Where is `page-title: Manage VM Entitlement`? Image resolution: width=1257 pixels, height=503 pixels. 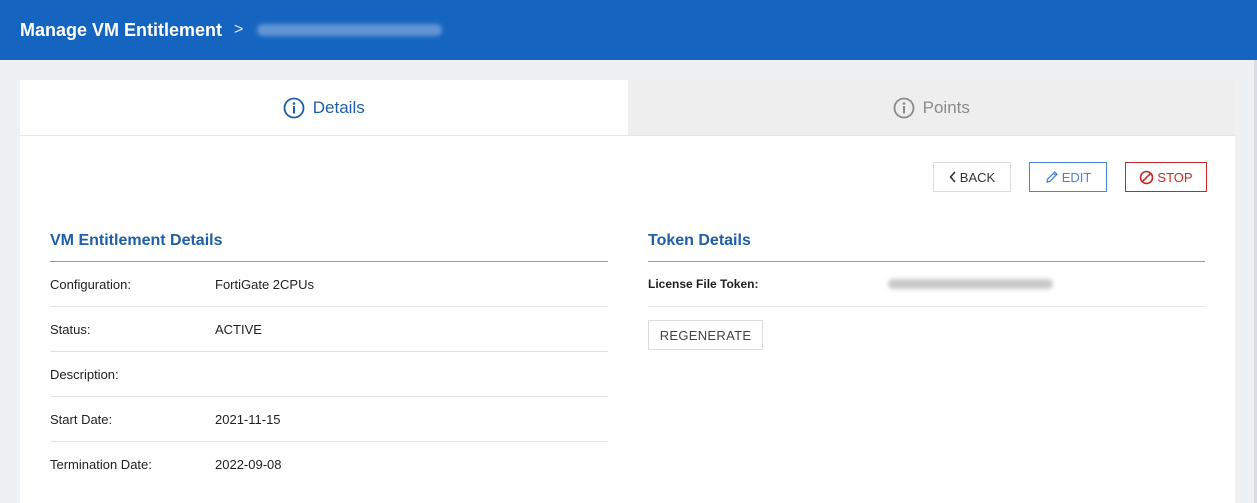
page-title: Manage VM Entitlement is located at coordinates (121, 30).